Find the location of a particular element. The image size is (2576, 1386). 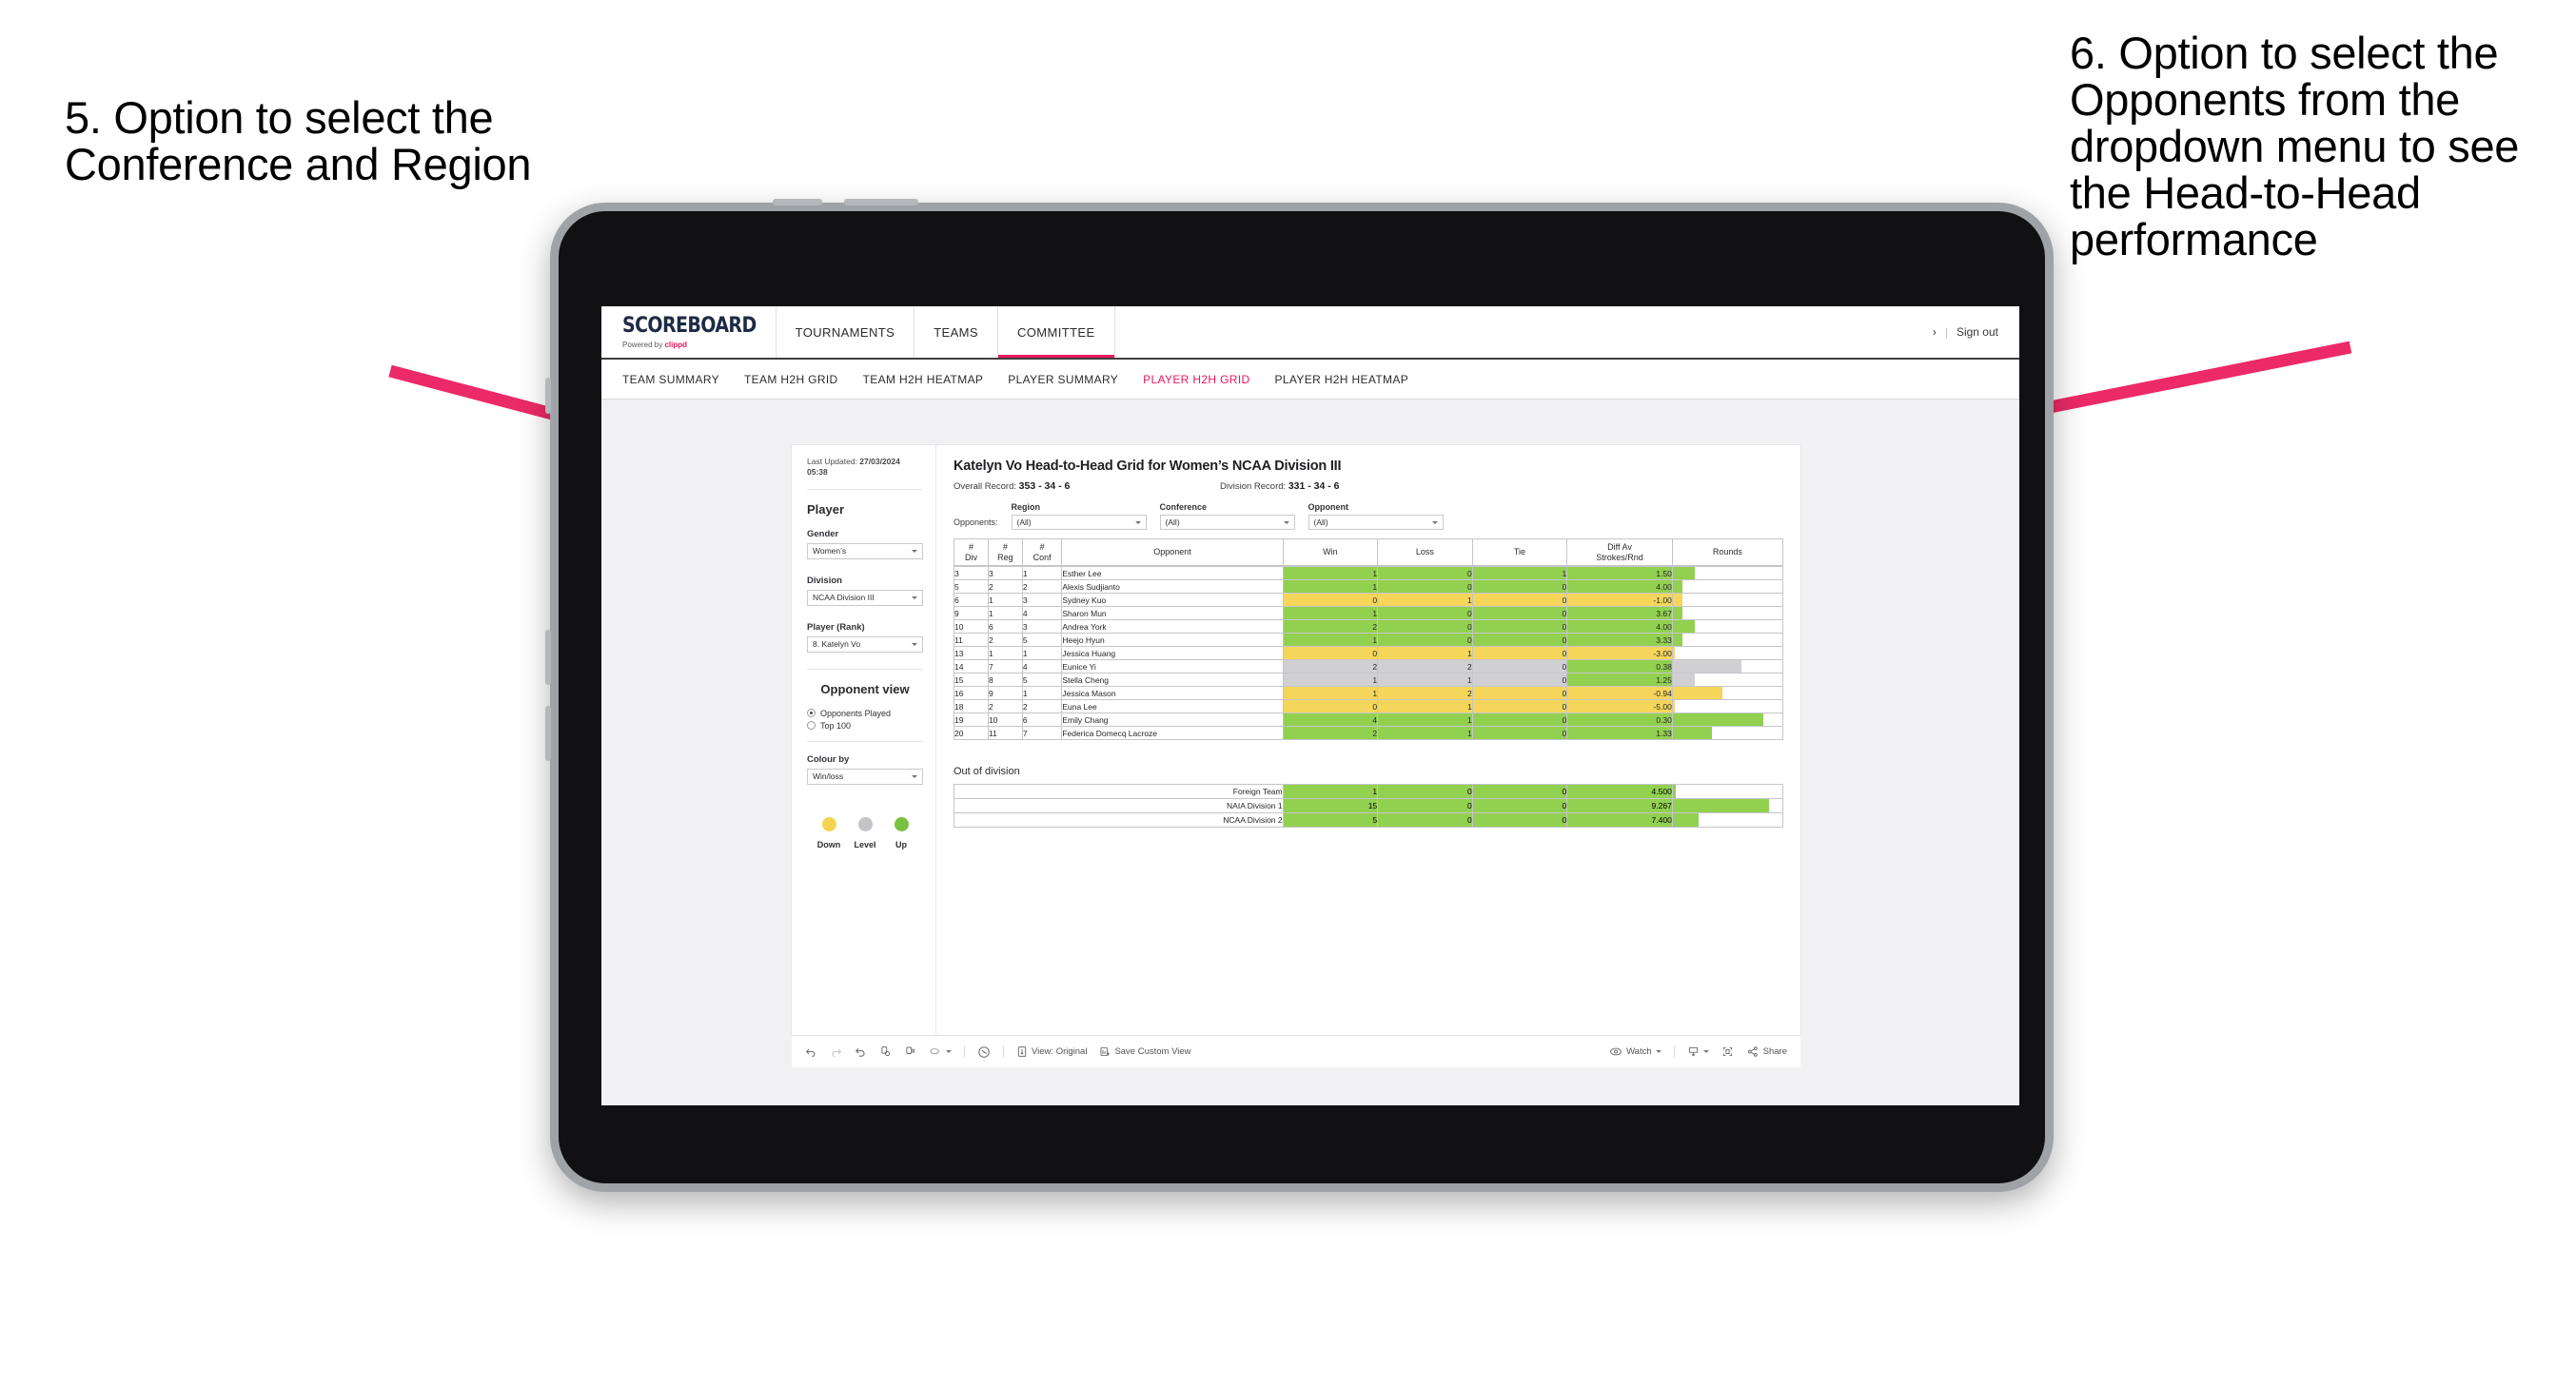

table-row: 3 3 1 Esther Lee 1 0 1 1.50 is located at coordinates (1368, 573).